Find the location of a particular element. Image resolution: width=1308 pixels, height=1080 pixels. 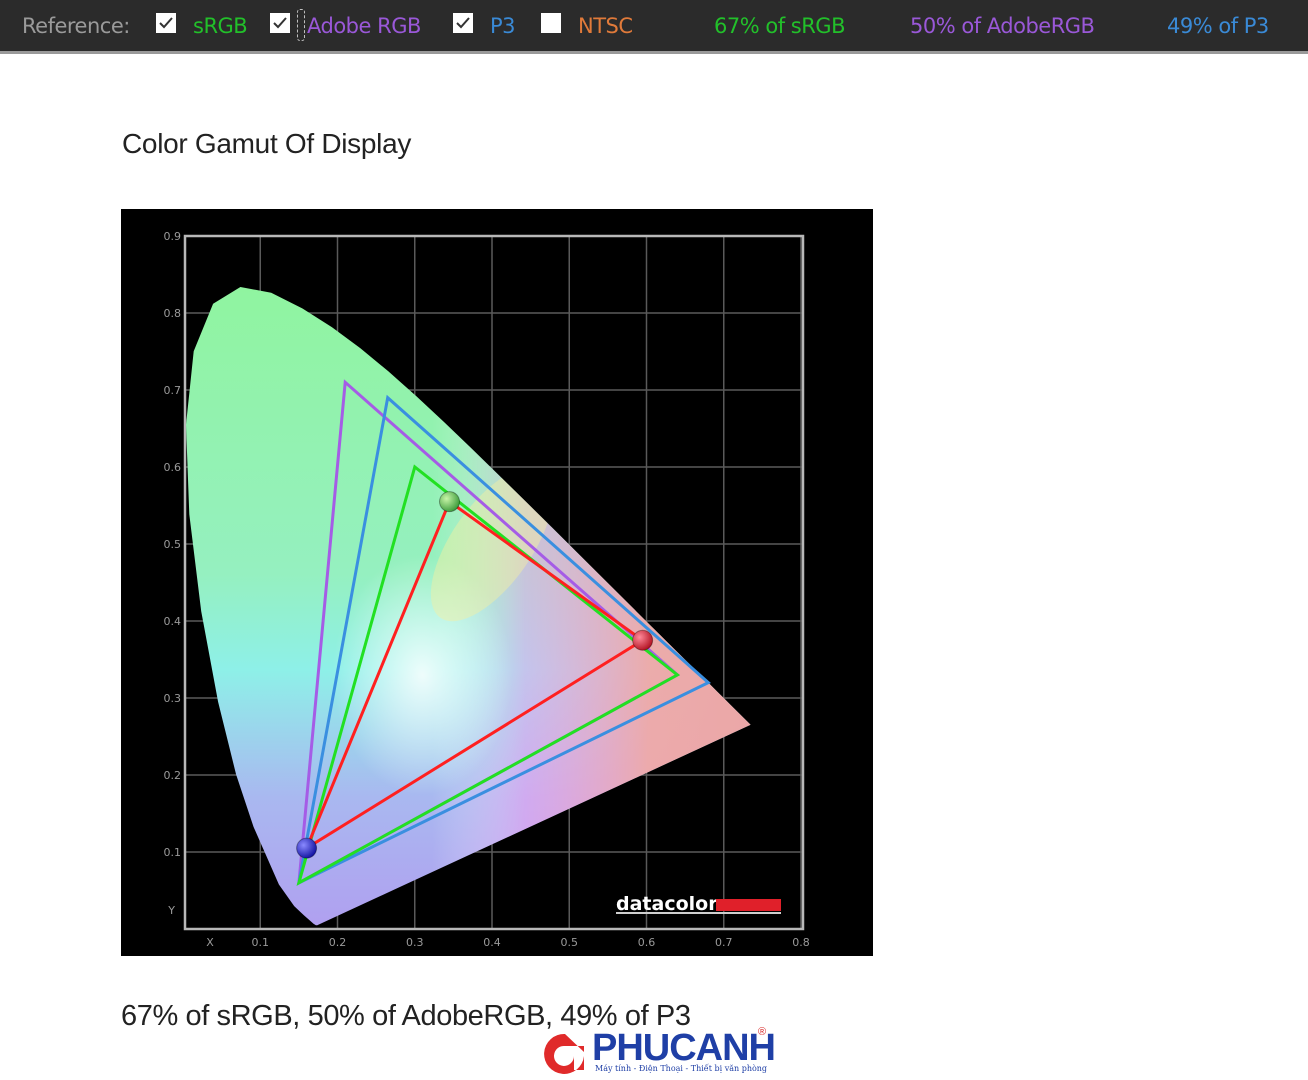

checkbox-srgb is located at coordinates (166, 23).